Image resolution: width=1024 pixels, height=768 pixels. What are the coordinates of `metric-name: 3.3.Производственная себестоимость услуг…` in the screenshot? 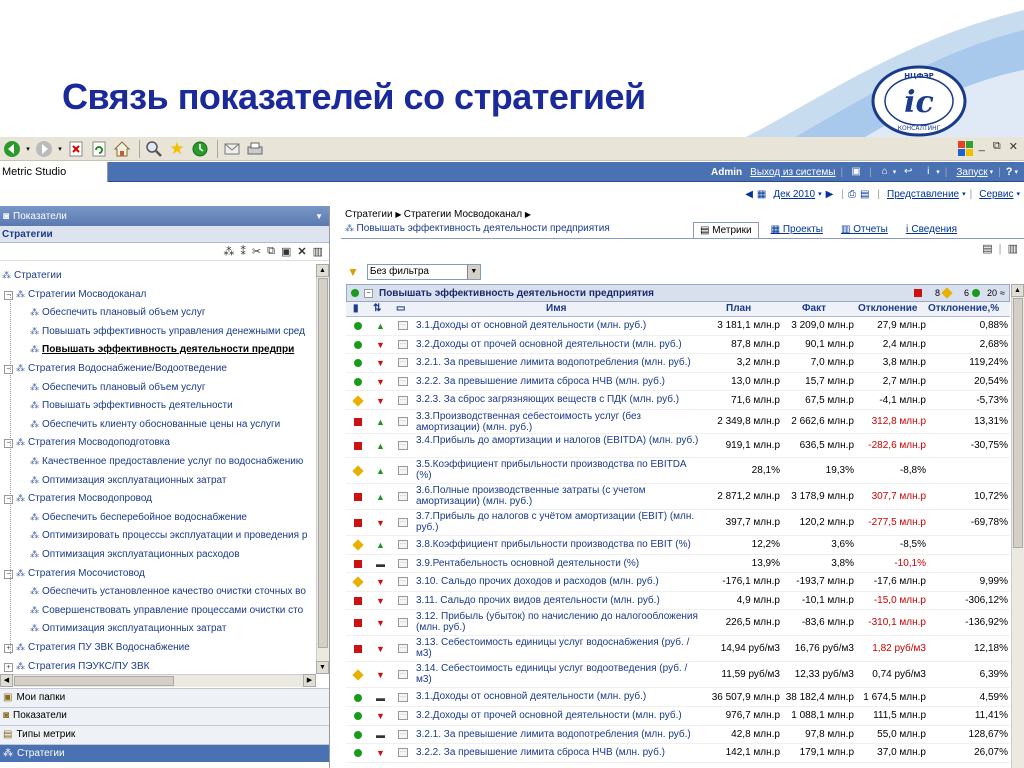 It's located at (560, 422).